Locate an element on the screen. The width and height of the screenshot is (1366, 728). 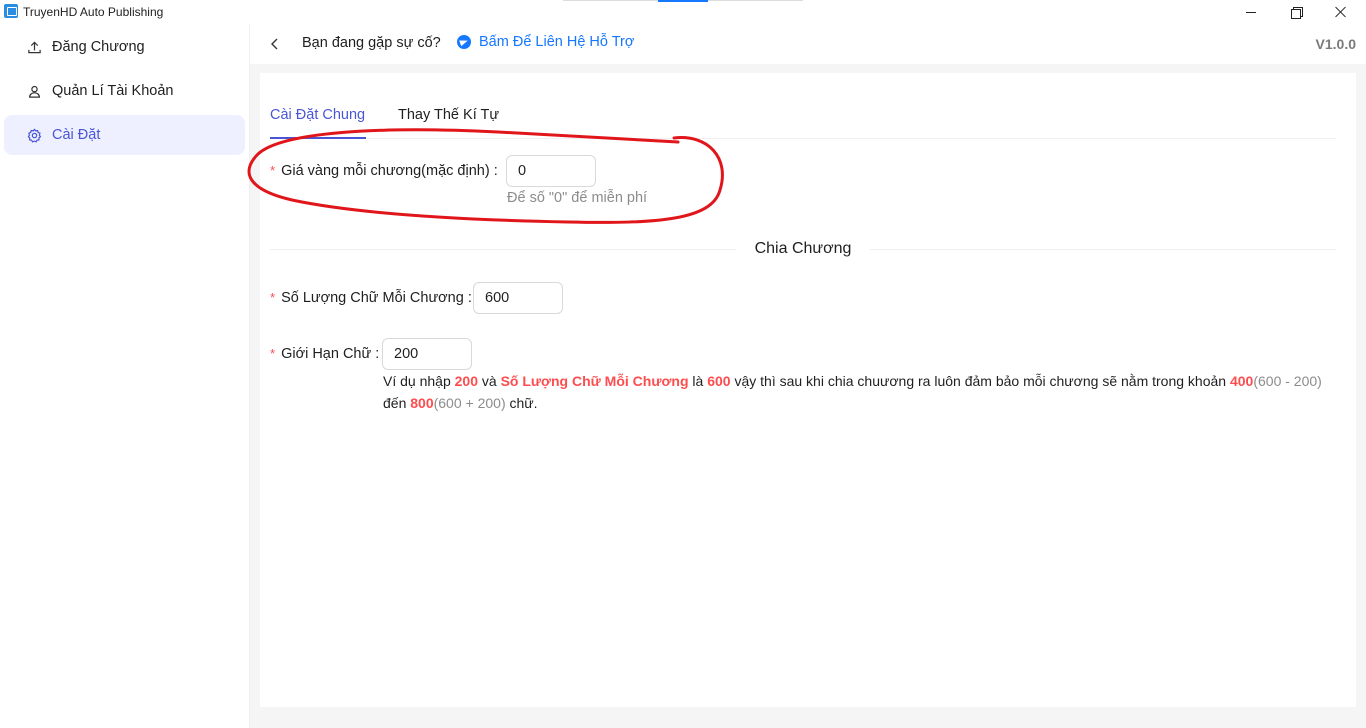
close-button is located at coordinates (1341, 12).